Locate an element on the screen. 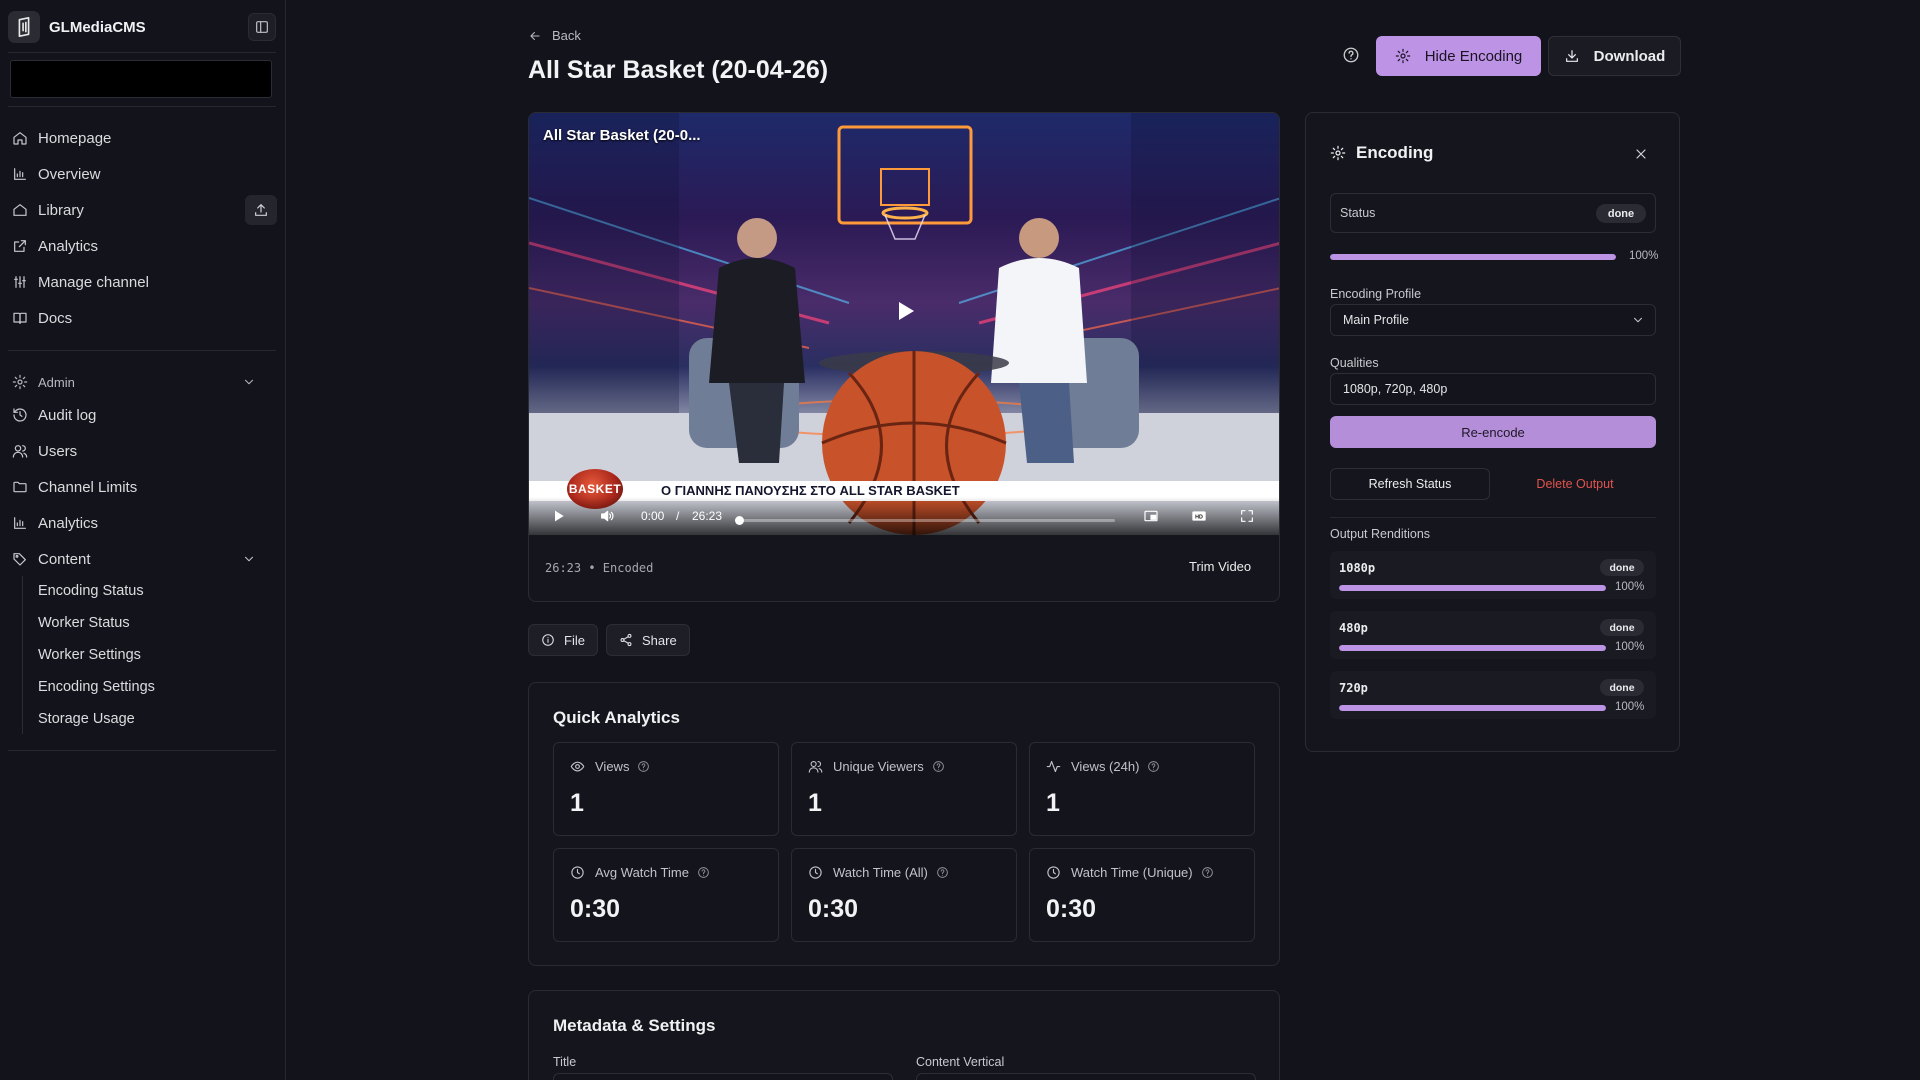 Image resolution: width=1920 pixels, height=1080 pixels. svg-text: HD is located at coordinates (1199, 517).